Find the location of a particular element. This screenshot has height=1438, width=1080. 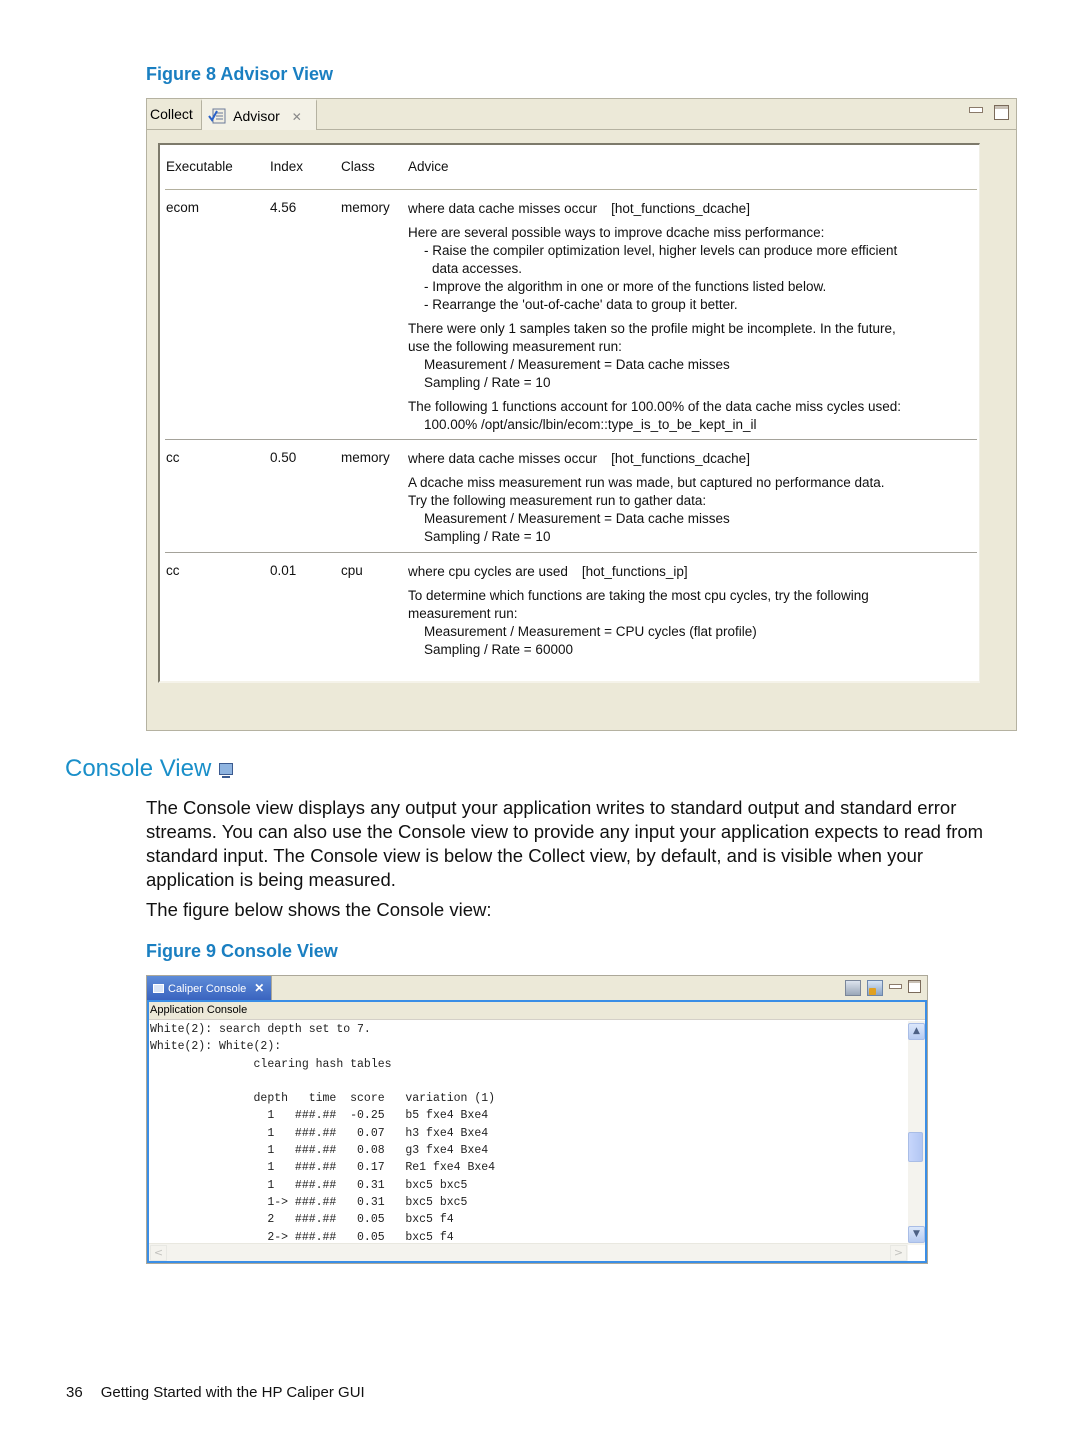

scroll-down-button: ▼ is located at coordinates (916, 1234).